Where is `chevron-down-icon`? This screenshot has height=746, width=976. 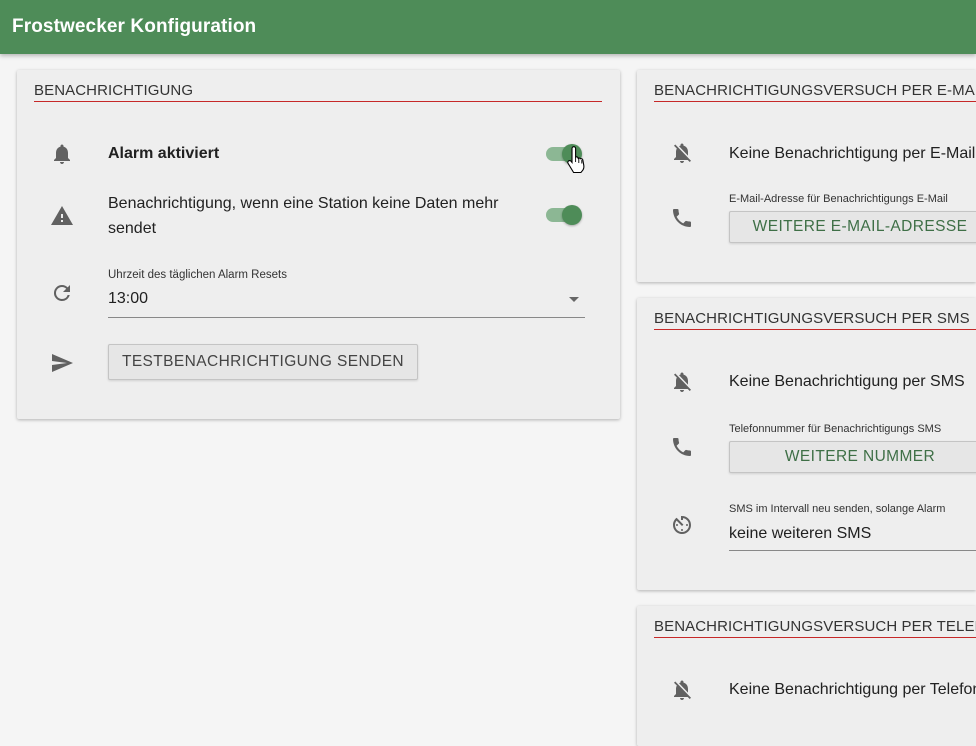
chevron-down-icon is located at coordinates (574, 299).